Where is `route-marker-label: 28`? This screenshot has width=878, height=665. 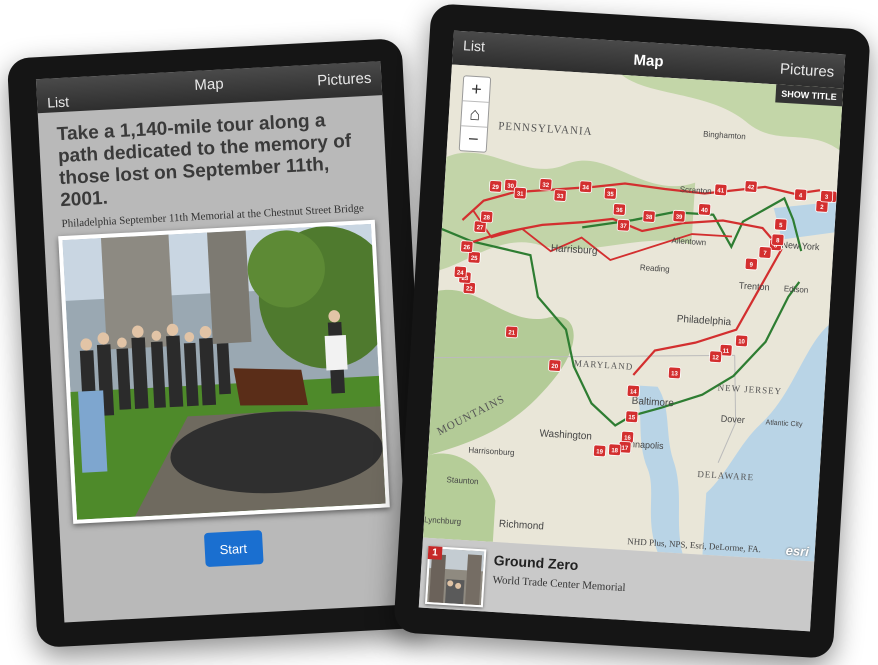
route-marker-label: 28 is located at coordinates (487, 218).